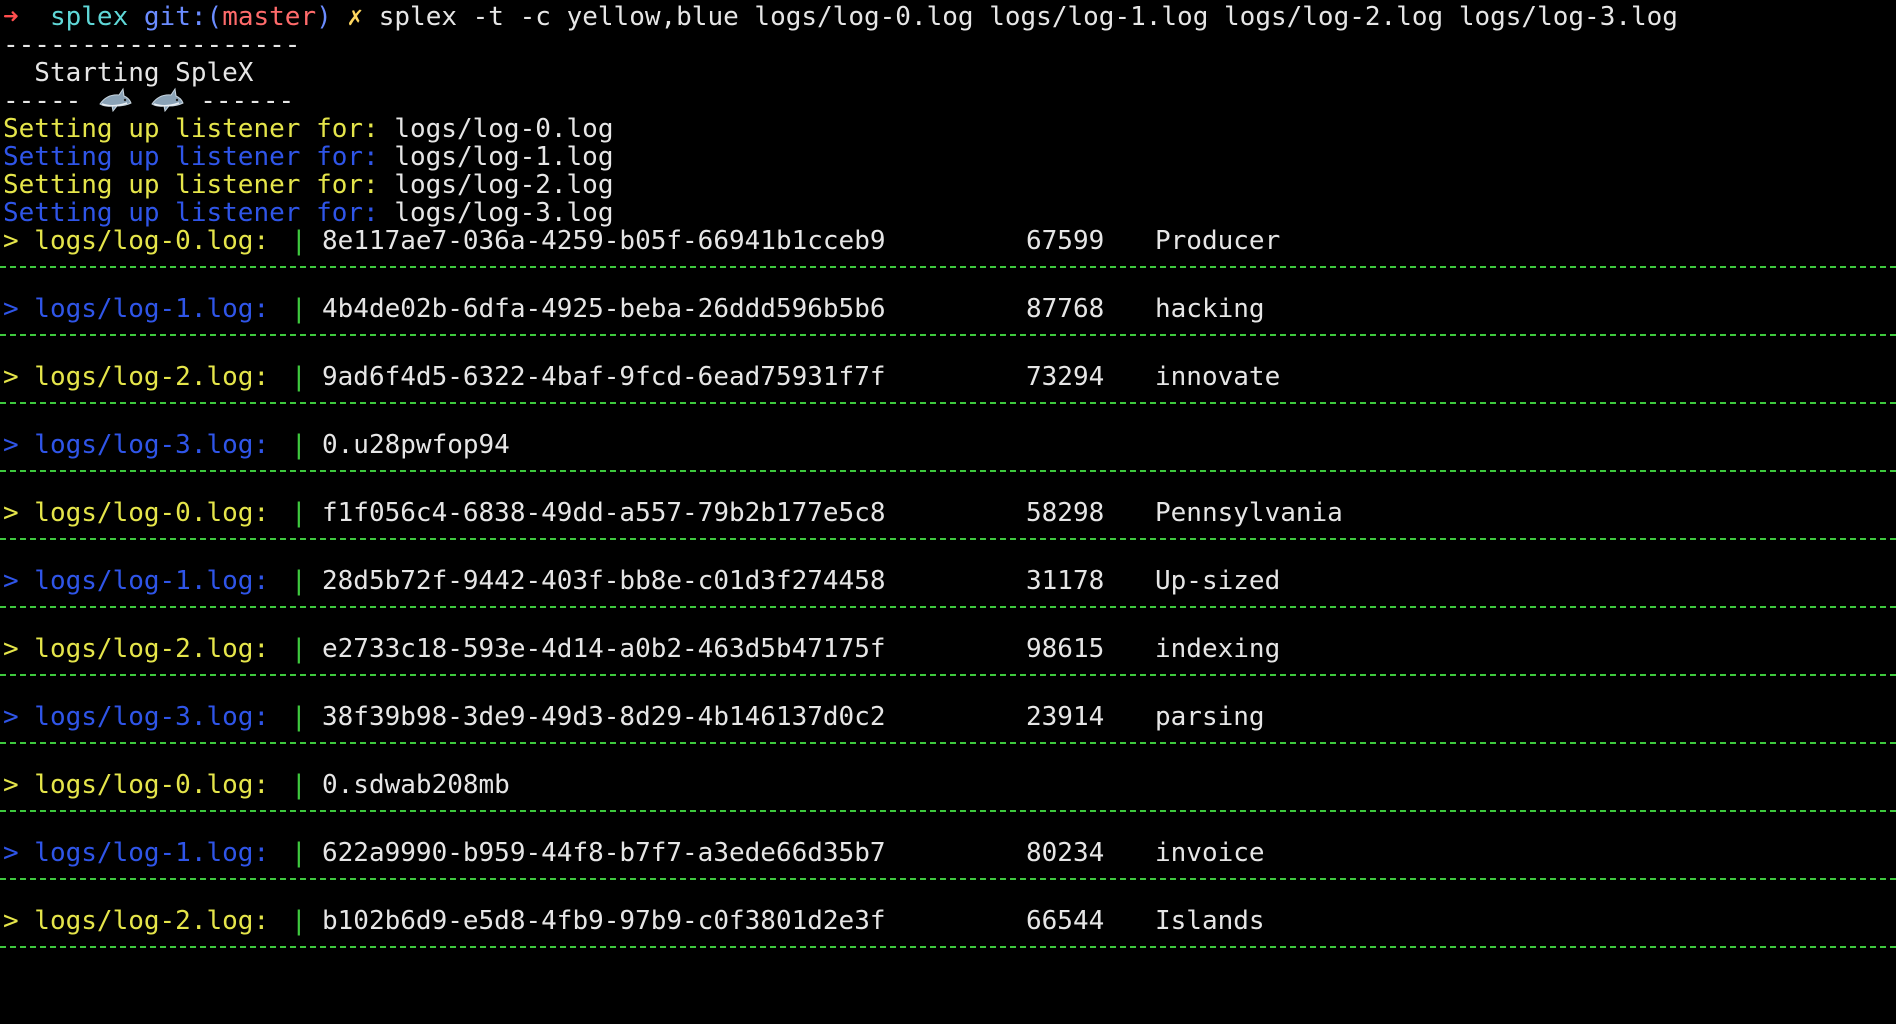 The width and height of the screenshot is (1896, 1024). I want to click on log-entry-id: 622a9990-b959-44f8-b7f7-a3ede66d35b7, so click(604, 853).